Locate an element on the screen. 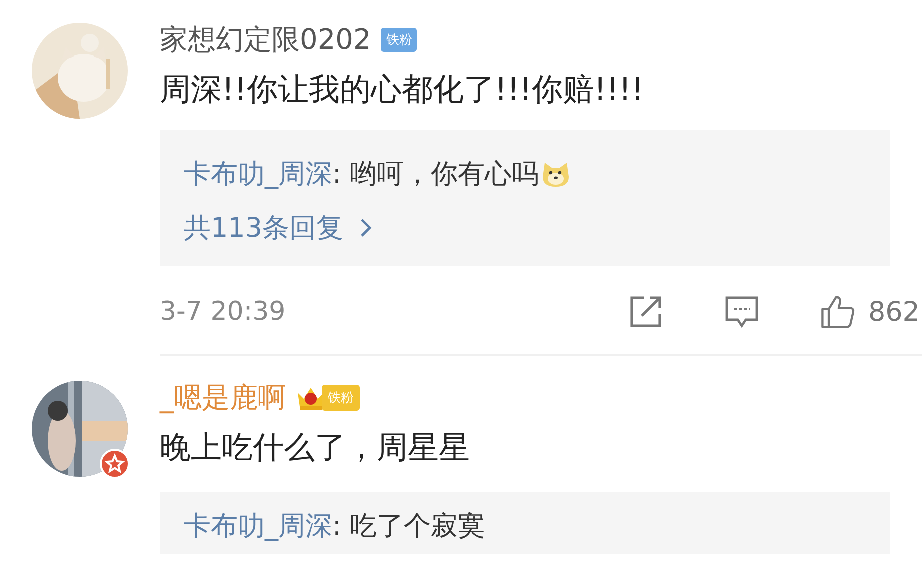 This screenshot has height=574, width=922. like-count: 862 is located at coordinates (894, 312).